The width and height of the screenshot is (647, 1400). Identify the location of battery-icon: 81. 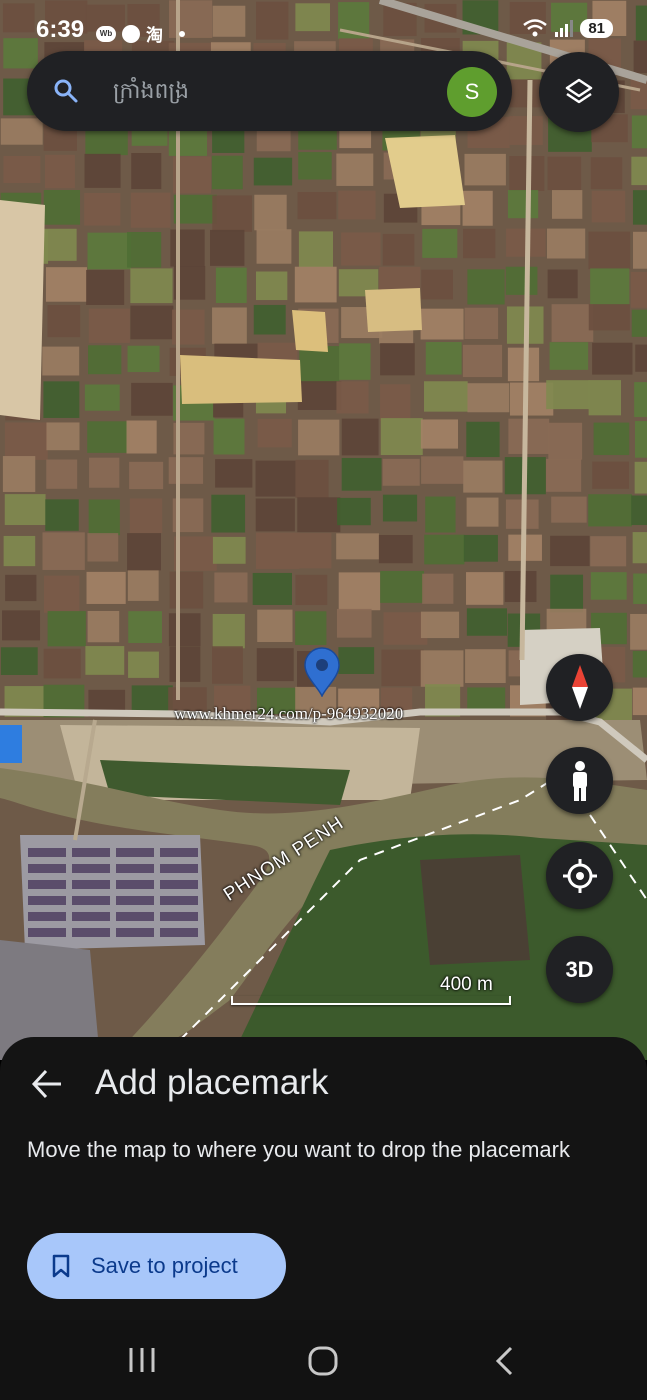
(596, 28).